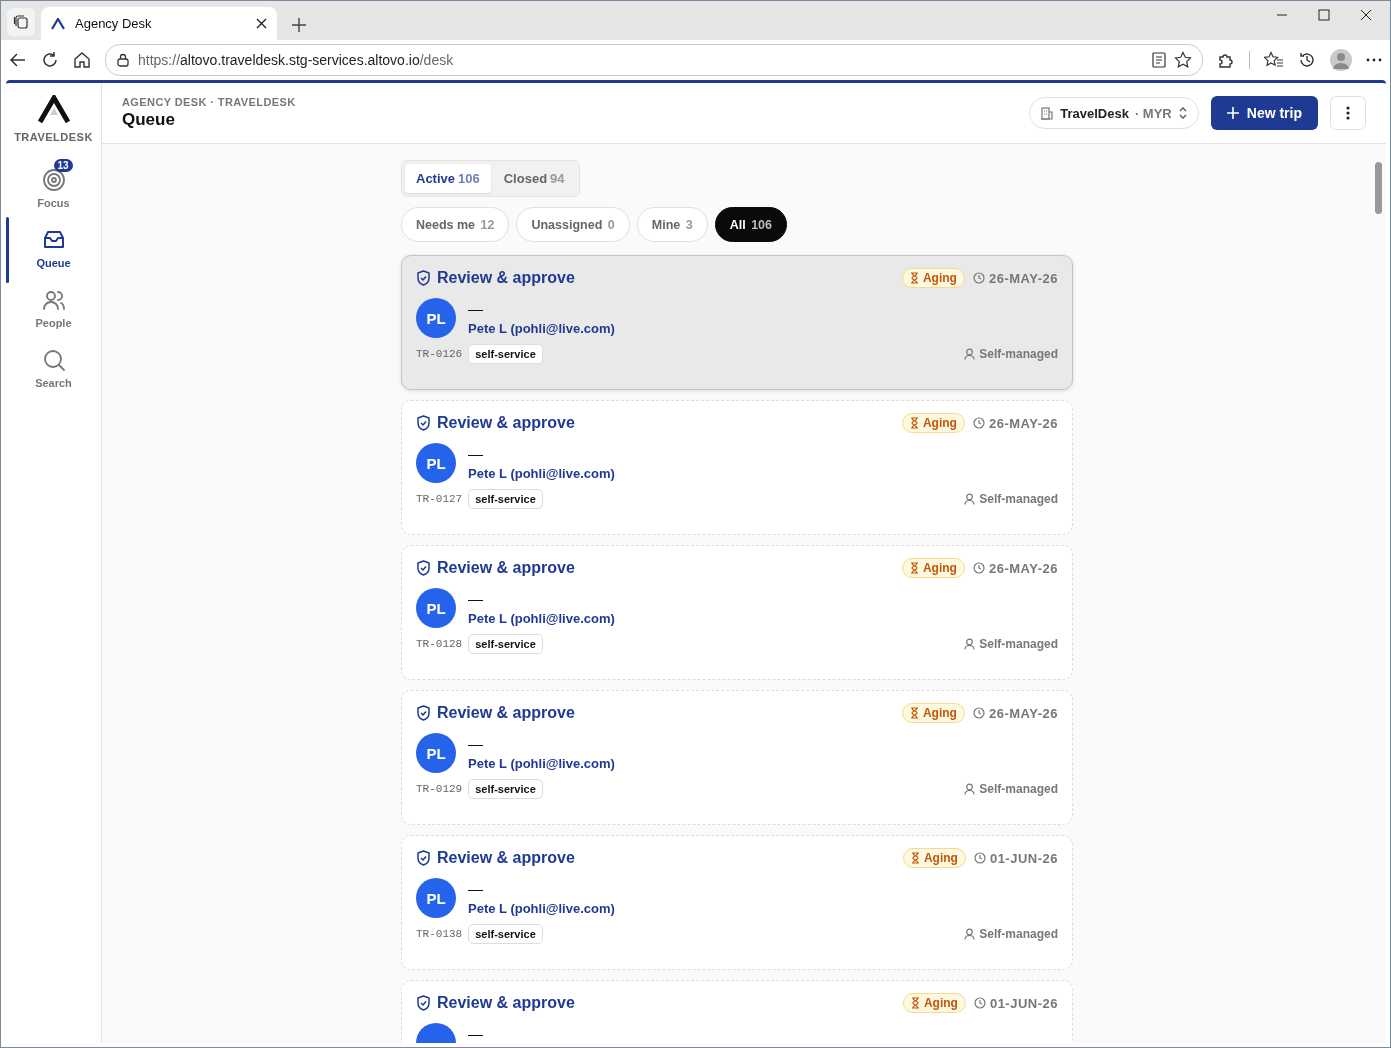 The height and width of the screenshot is (1048, 1391). Describe the element at coordinates (737, 322) in the screenshot. I see `trip-card: Review & approve Aging 26-MAY-26 PL — Pete L (pohli@live.com) TR-0126 self-service Self-managed` at that location.